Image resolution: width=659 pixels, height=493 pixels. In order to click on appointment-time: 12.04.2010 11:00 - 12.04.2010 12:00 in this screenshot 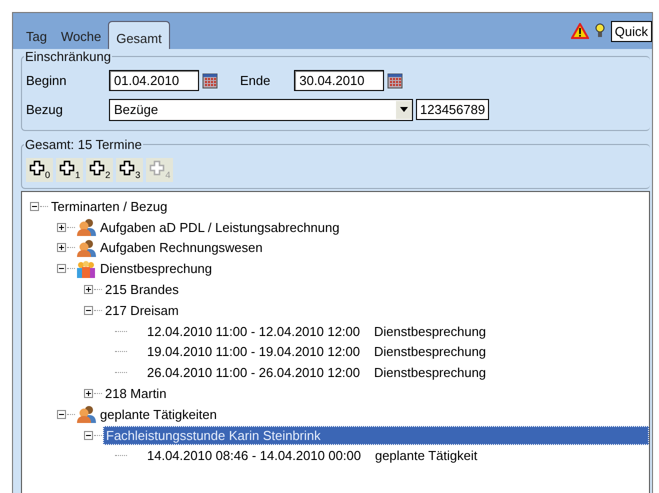, I will do `click(253, 331)`.